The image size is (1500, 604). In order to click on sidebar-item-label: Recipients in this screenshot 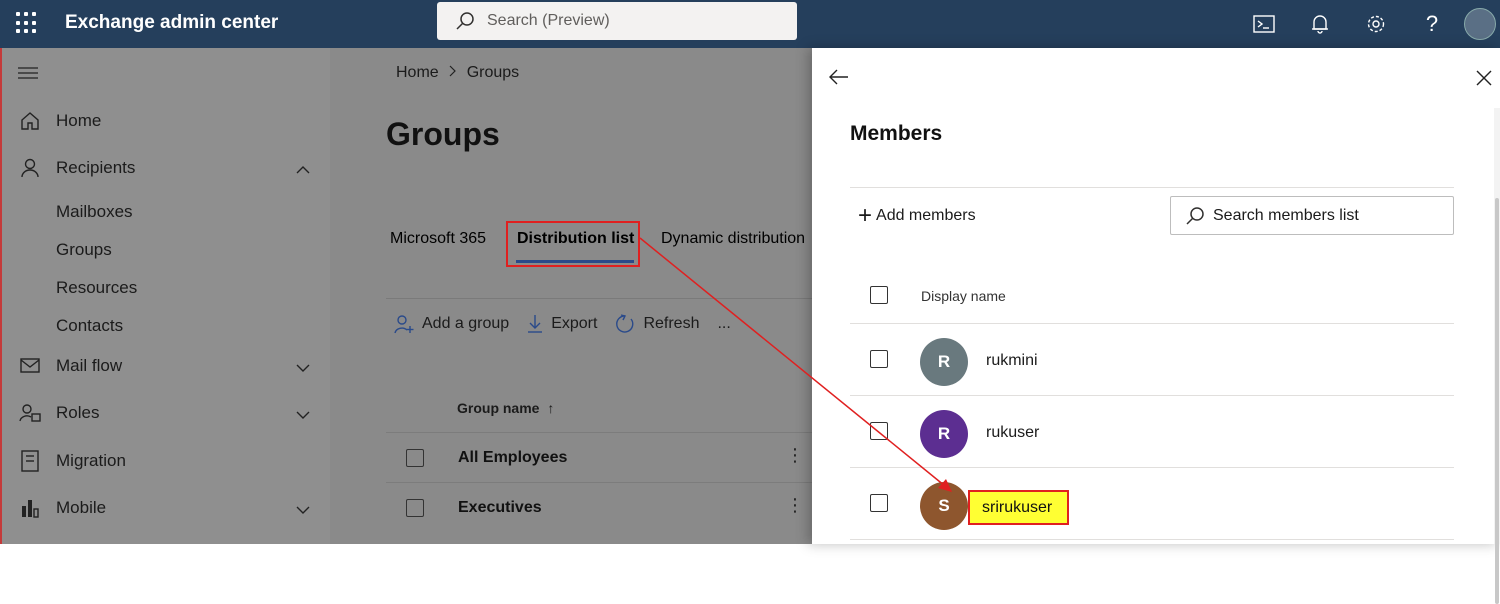, I will do `click(96, 167)`.